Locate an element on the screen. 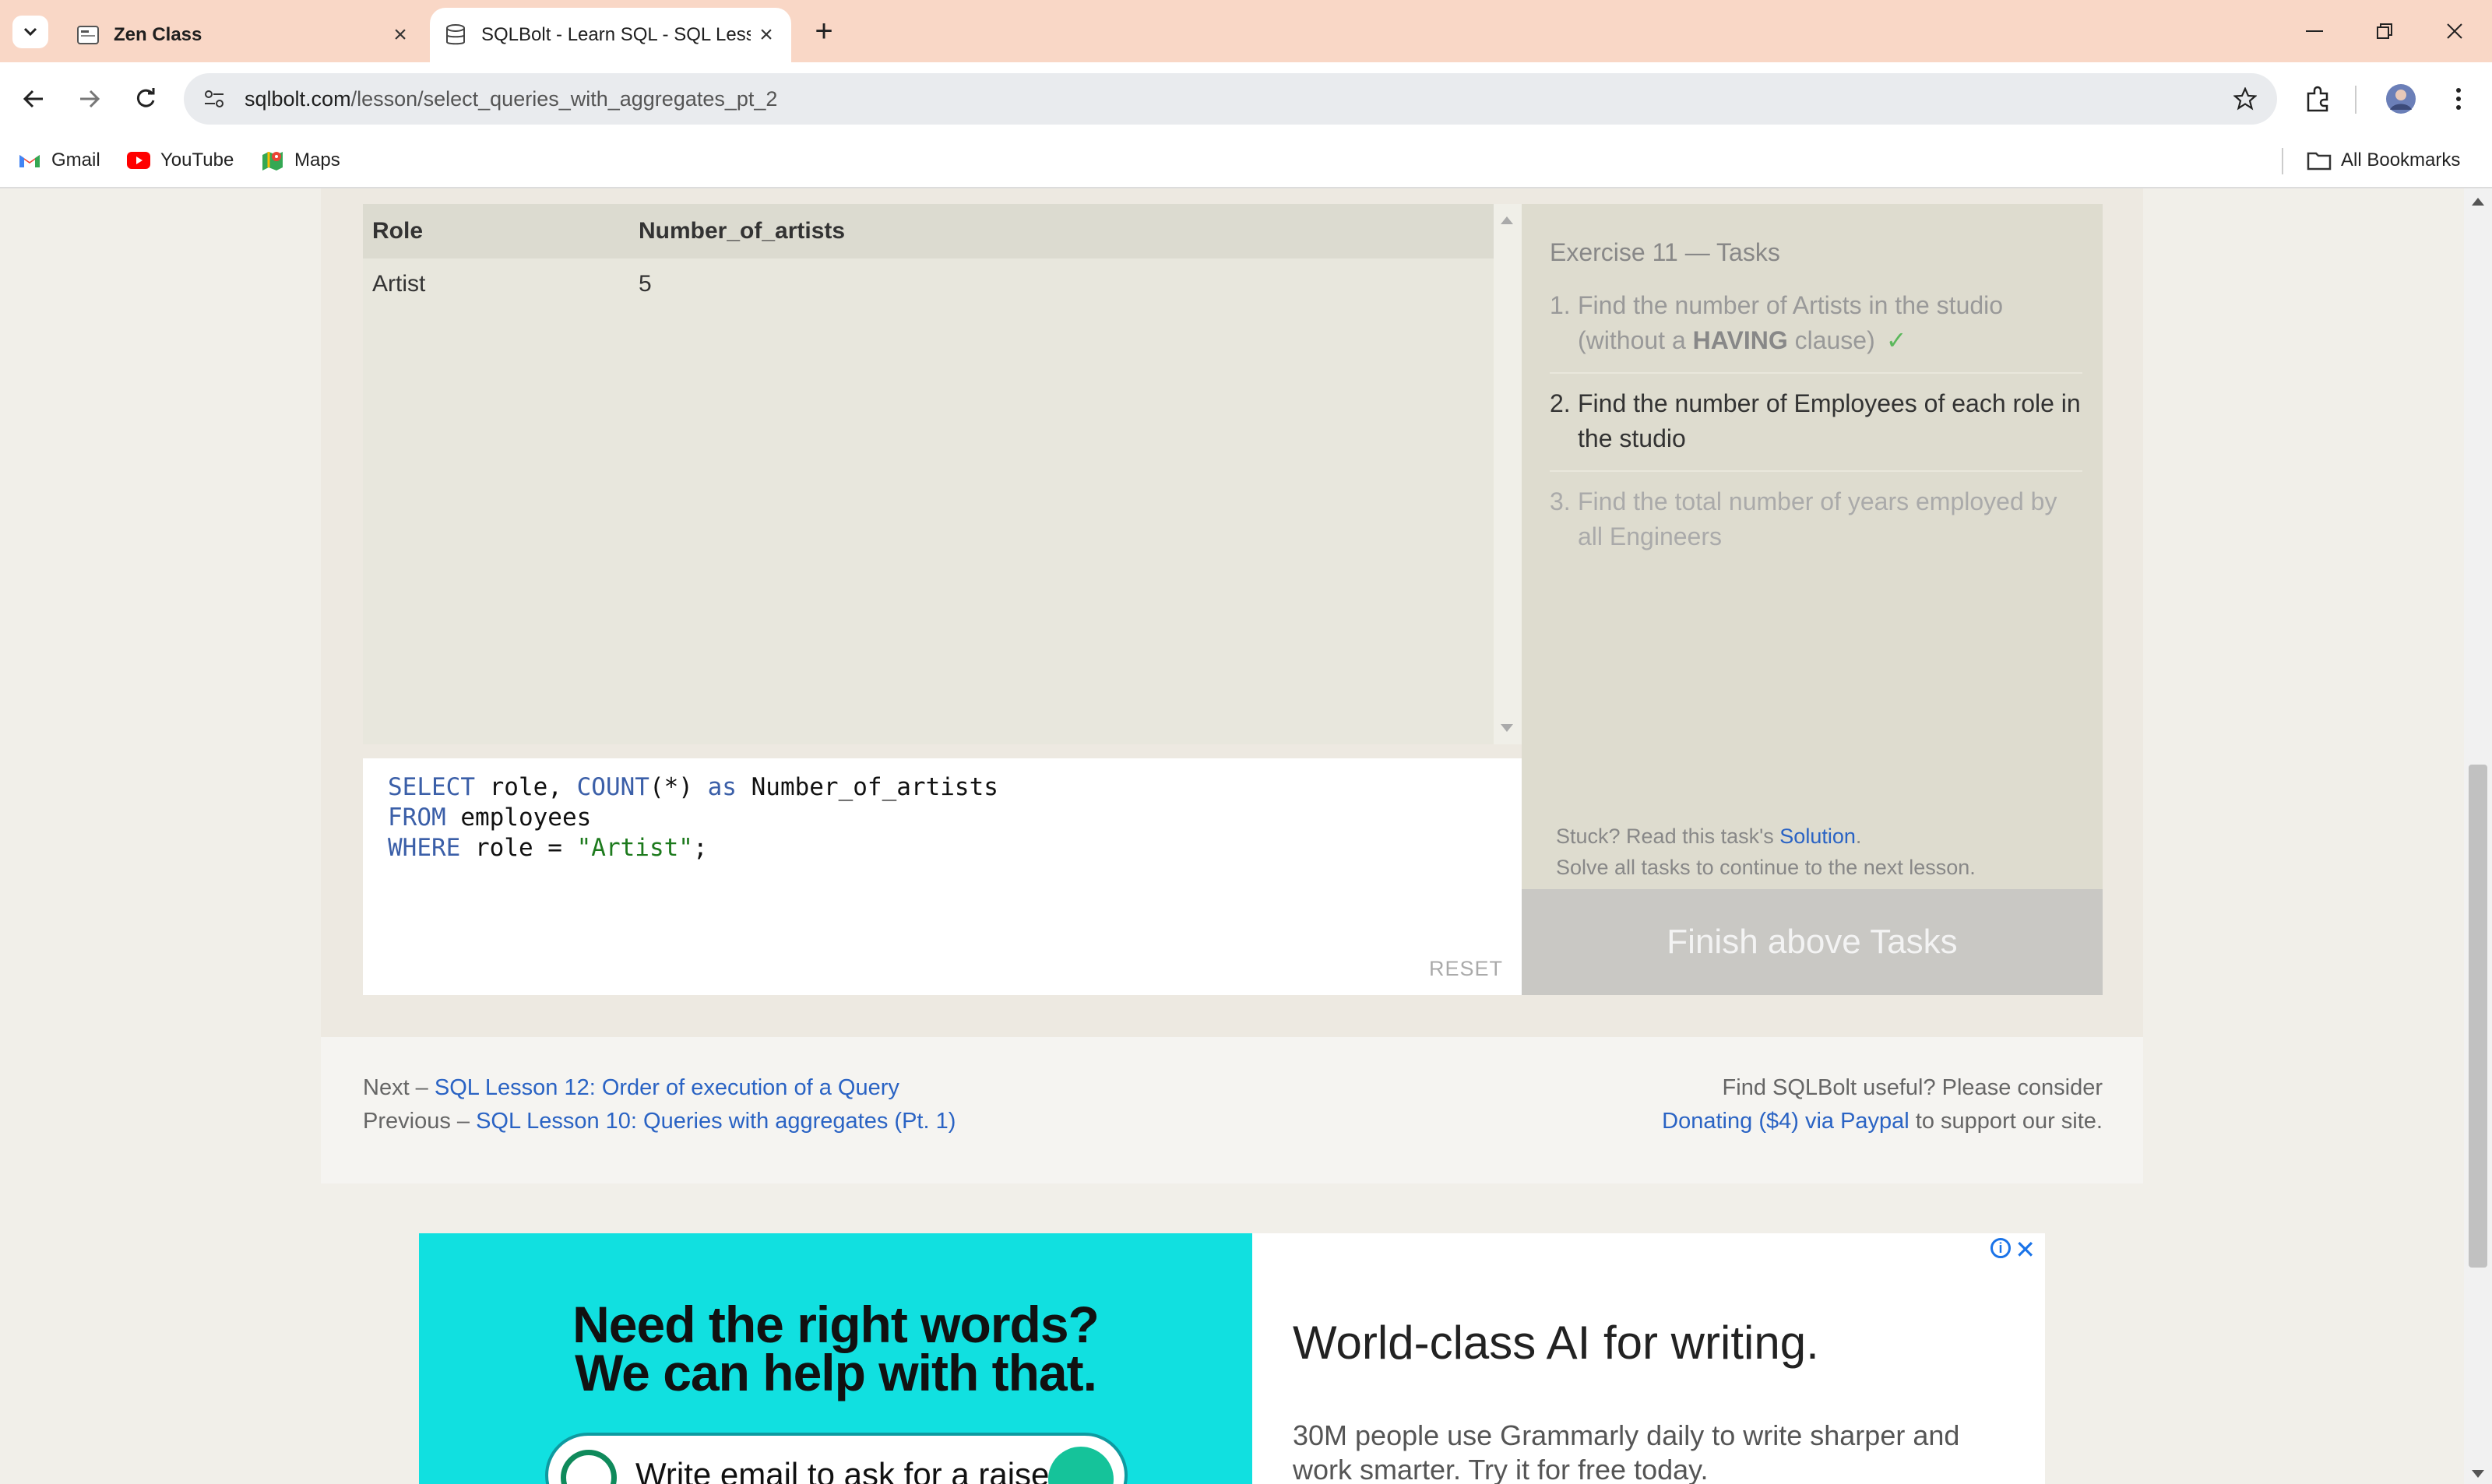 This screenshot has width=2492, height=1484. profile-avatar is located at coordinates (2400, 99).